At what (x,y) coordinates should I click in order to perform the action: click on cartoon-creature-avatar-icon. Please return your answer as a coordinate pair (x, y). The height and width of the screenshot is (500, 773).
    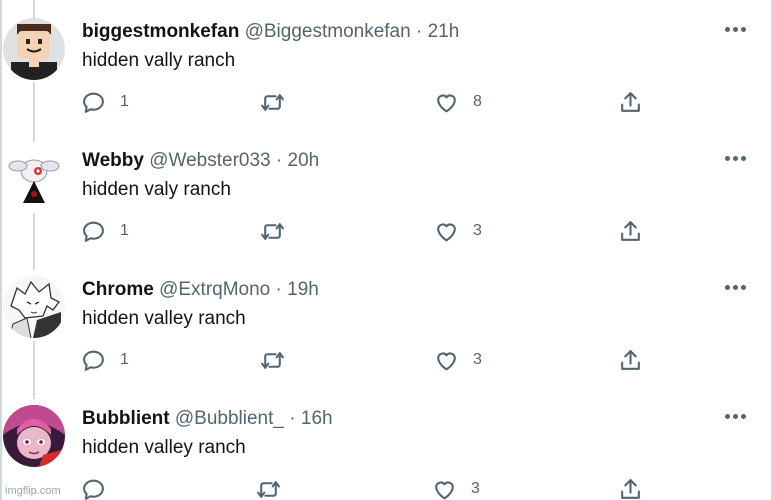
    Looking at the image, I should click on (34, 178).